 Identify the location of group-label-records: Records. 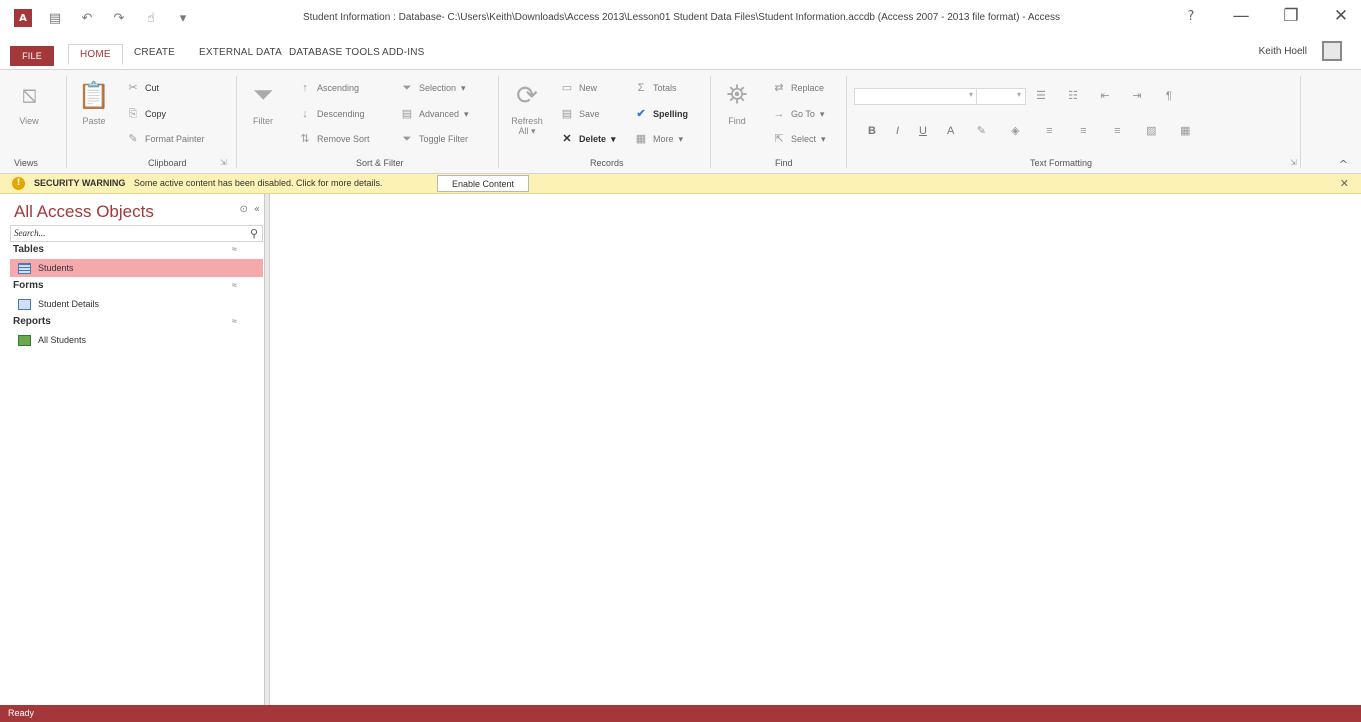
(607, 163).